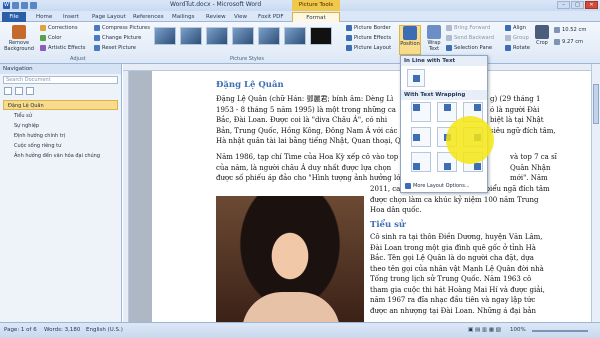  I want to click on view-buttons: ▣ ▤ ▥ ▦ ▧, so click(484, 330).